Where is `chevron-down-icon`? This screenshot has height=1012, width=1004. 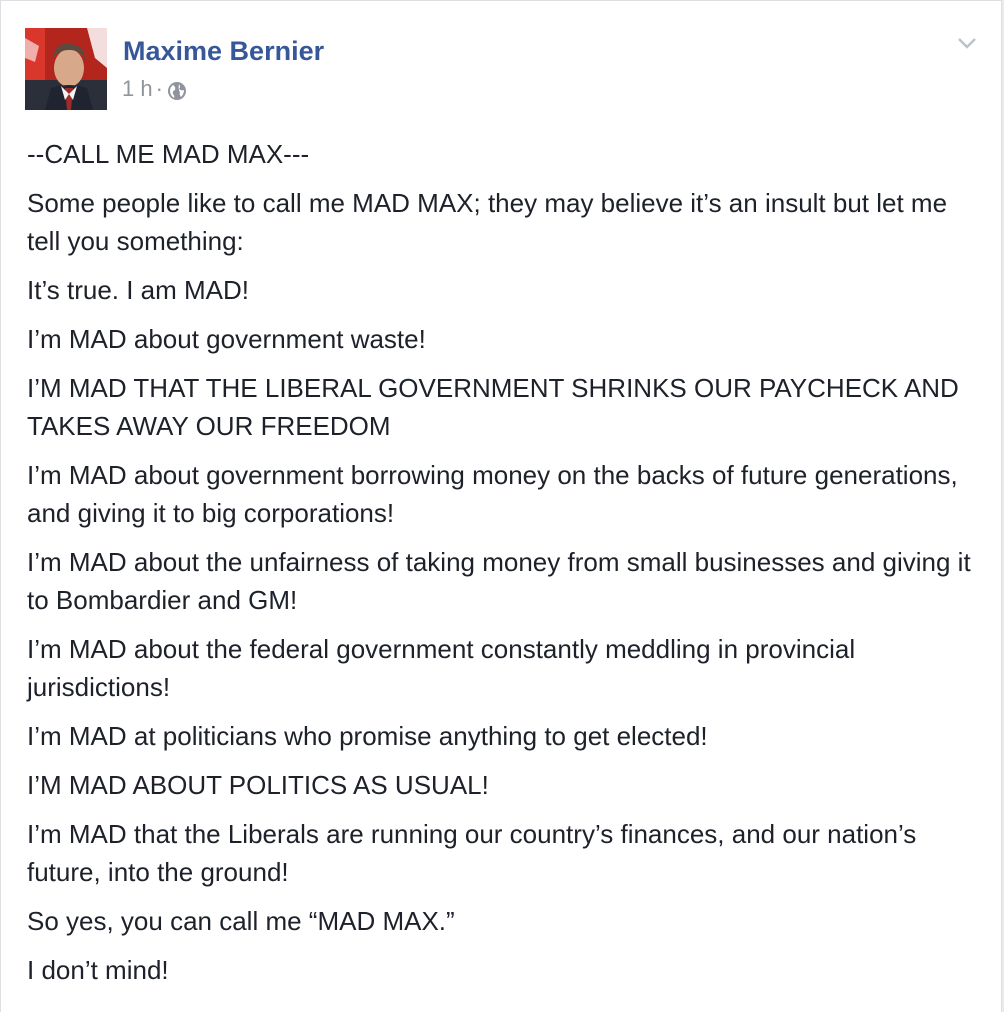 chevron-down-icon is located at coordinates (967, 43).